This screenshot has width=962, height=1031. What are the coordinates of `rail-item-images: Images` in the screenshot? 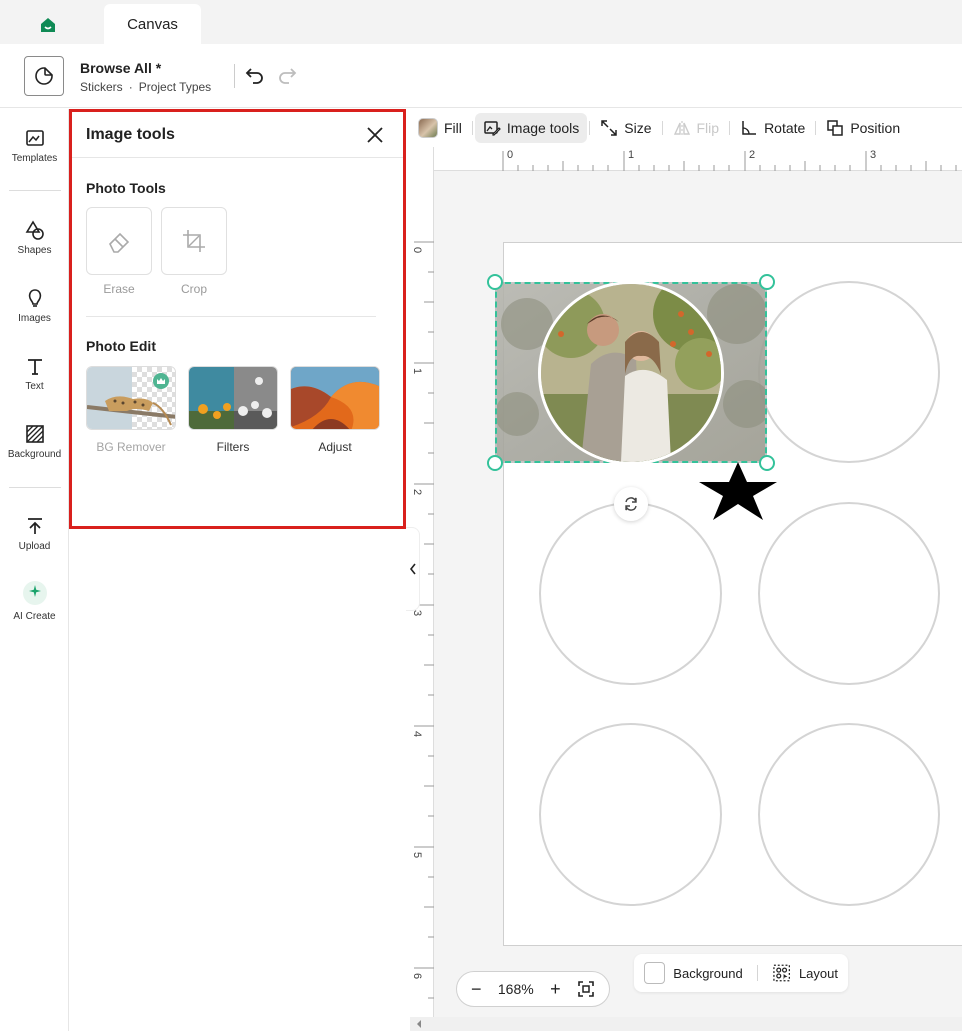 It's located at (34, 305).